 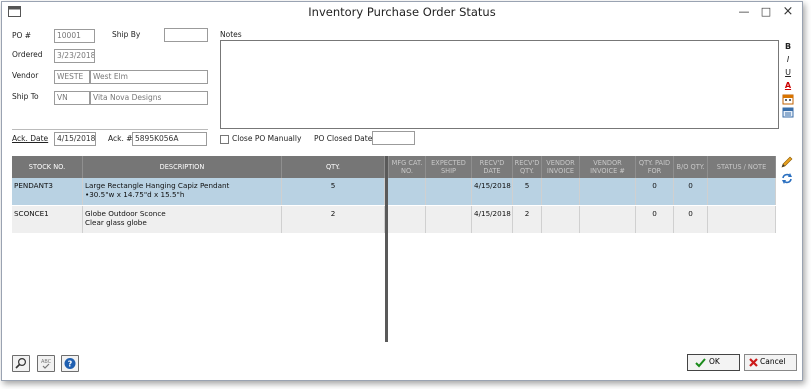 I want to click on form-divider, so click(x=110, y=129).